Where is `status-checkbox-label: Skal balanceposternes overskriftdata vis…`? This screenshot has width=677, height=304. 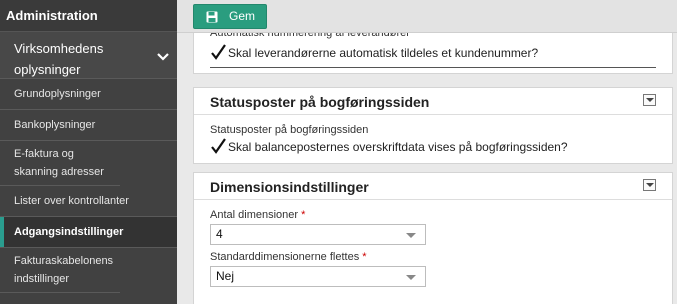 status-checkbox-label: Skal balanceposternes overskriftdata vis… is located at coordinates (398, 147).